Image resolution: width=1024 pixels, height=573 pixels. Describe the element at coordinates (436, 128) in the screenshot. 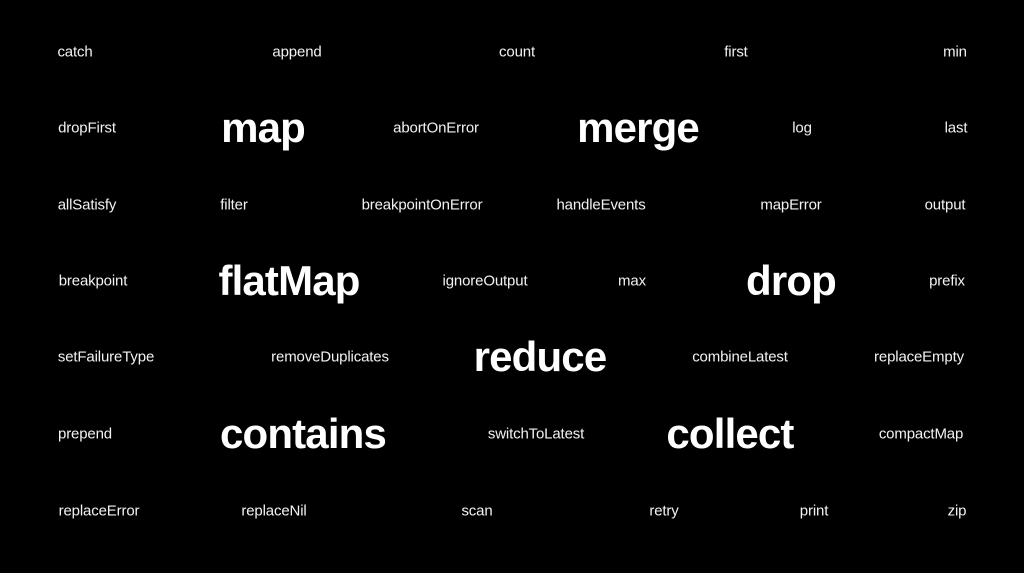

I see `operator-word: abortOnError` at that location.